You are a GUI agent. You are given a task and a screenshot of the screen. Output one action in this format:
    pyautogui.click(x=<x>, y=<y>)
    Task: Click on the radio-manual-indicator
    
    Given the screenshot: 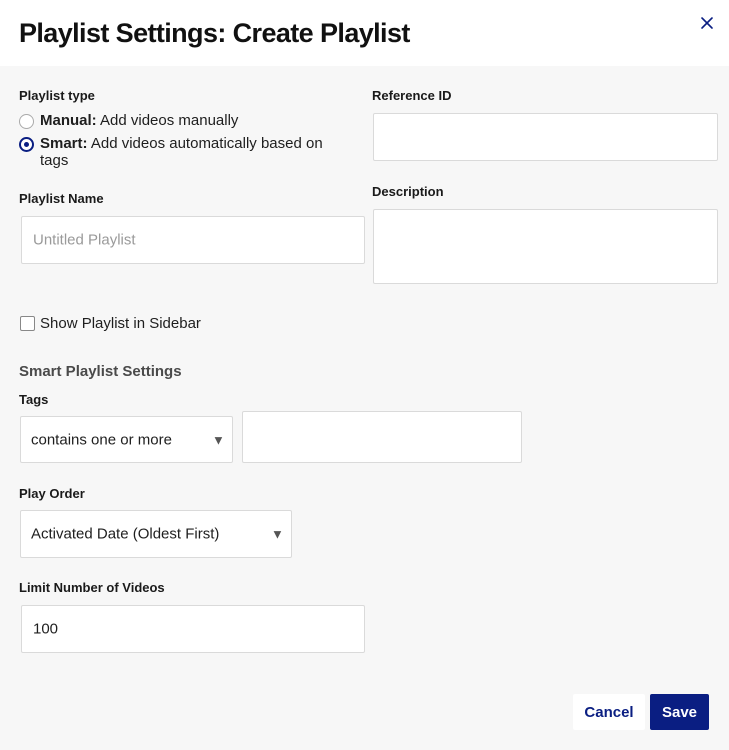 What is the action you would take?
    pyautogui.click(x=26, y=121)
    